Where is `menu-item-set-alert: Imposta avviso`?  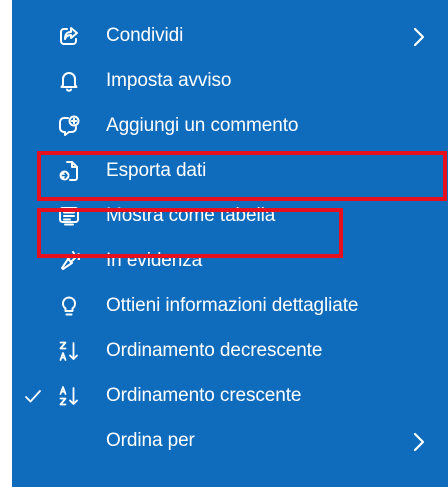
menu-item-set-alert: Imposta avviso is located at coordinates (230, 81).